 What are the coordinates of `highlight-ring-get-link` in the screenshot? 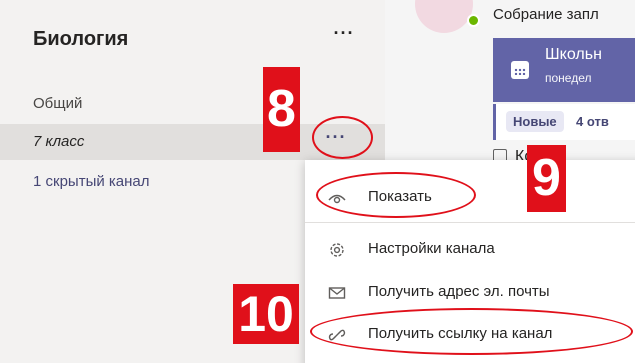 It's located at (471, 331).